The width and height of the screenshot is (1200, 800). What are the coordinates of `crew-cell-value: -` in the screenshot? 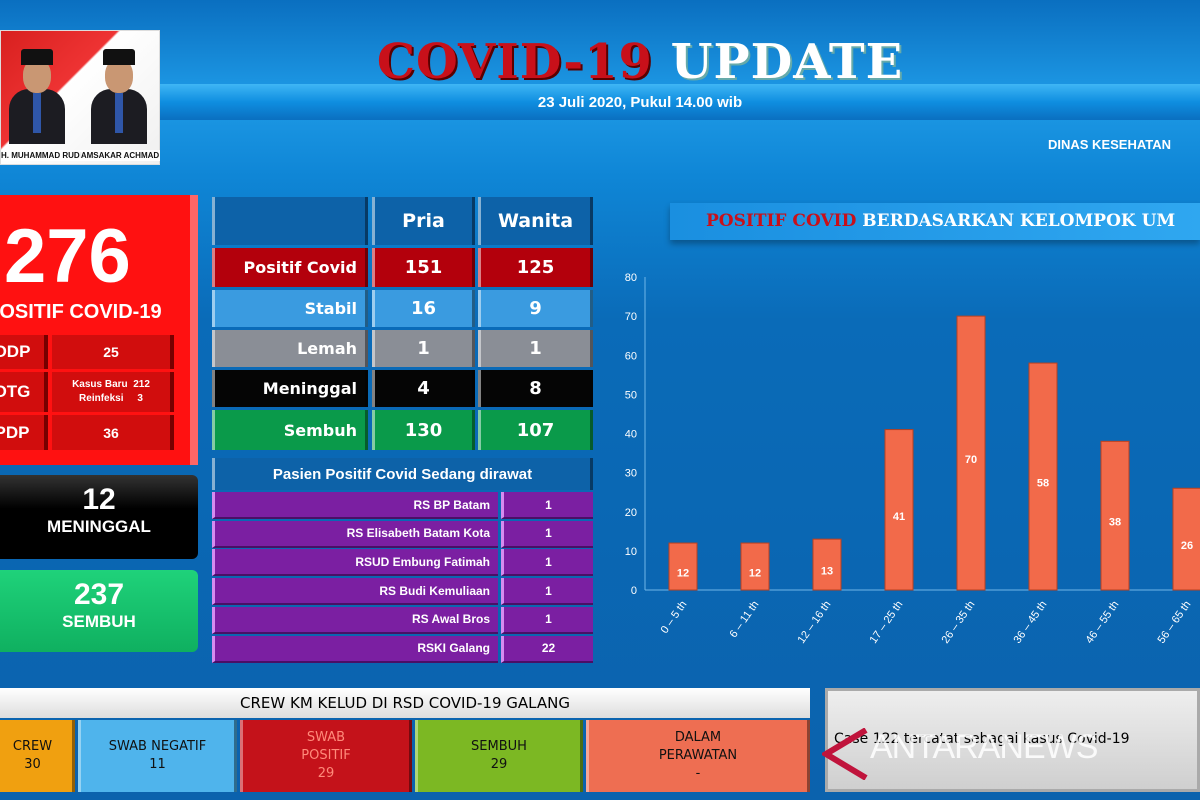 It's located at (698, 773).